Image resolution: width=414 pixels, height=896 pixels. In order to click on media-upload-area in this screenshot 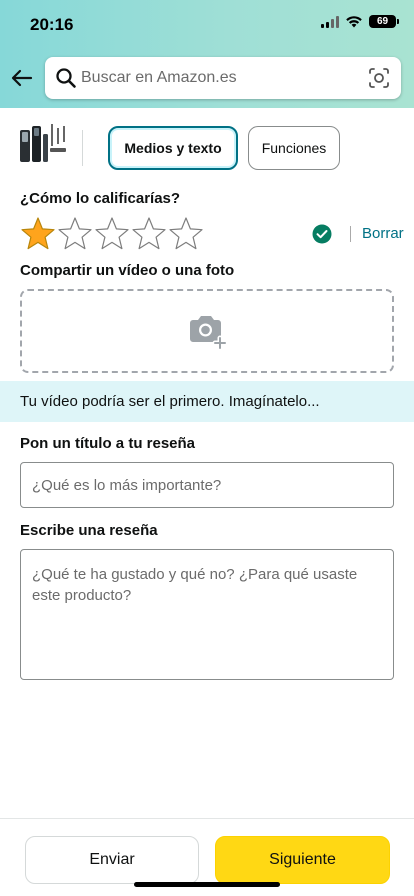, I will do `click(207, 331)`.